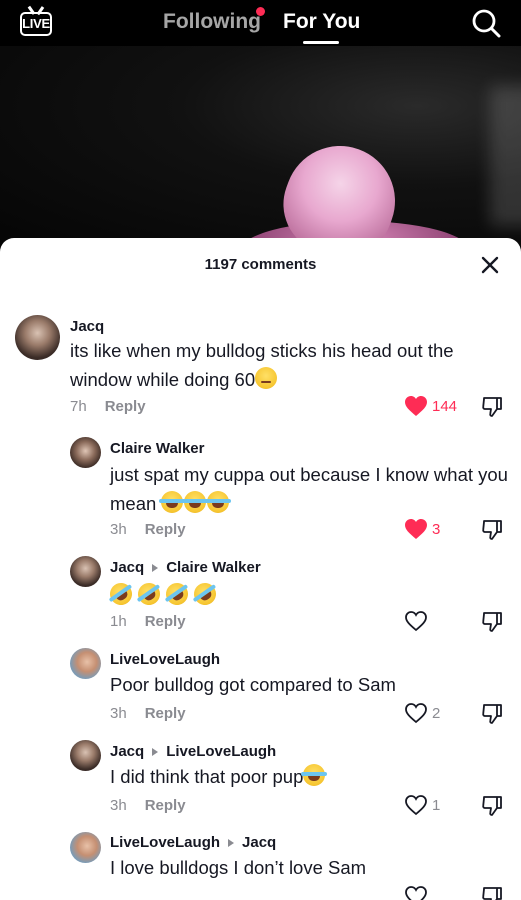 This screenshot has width=521, height=900. I want to click on search-icon, so click(486, 23).